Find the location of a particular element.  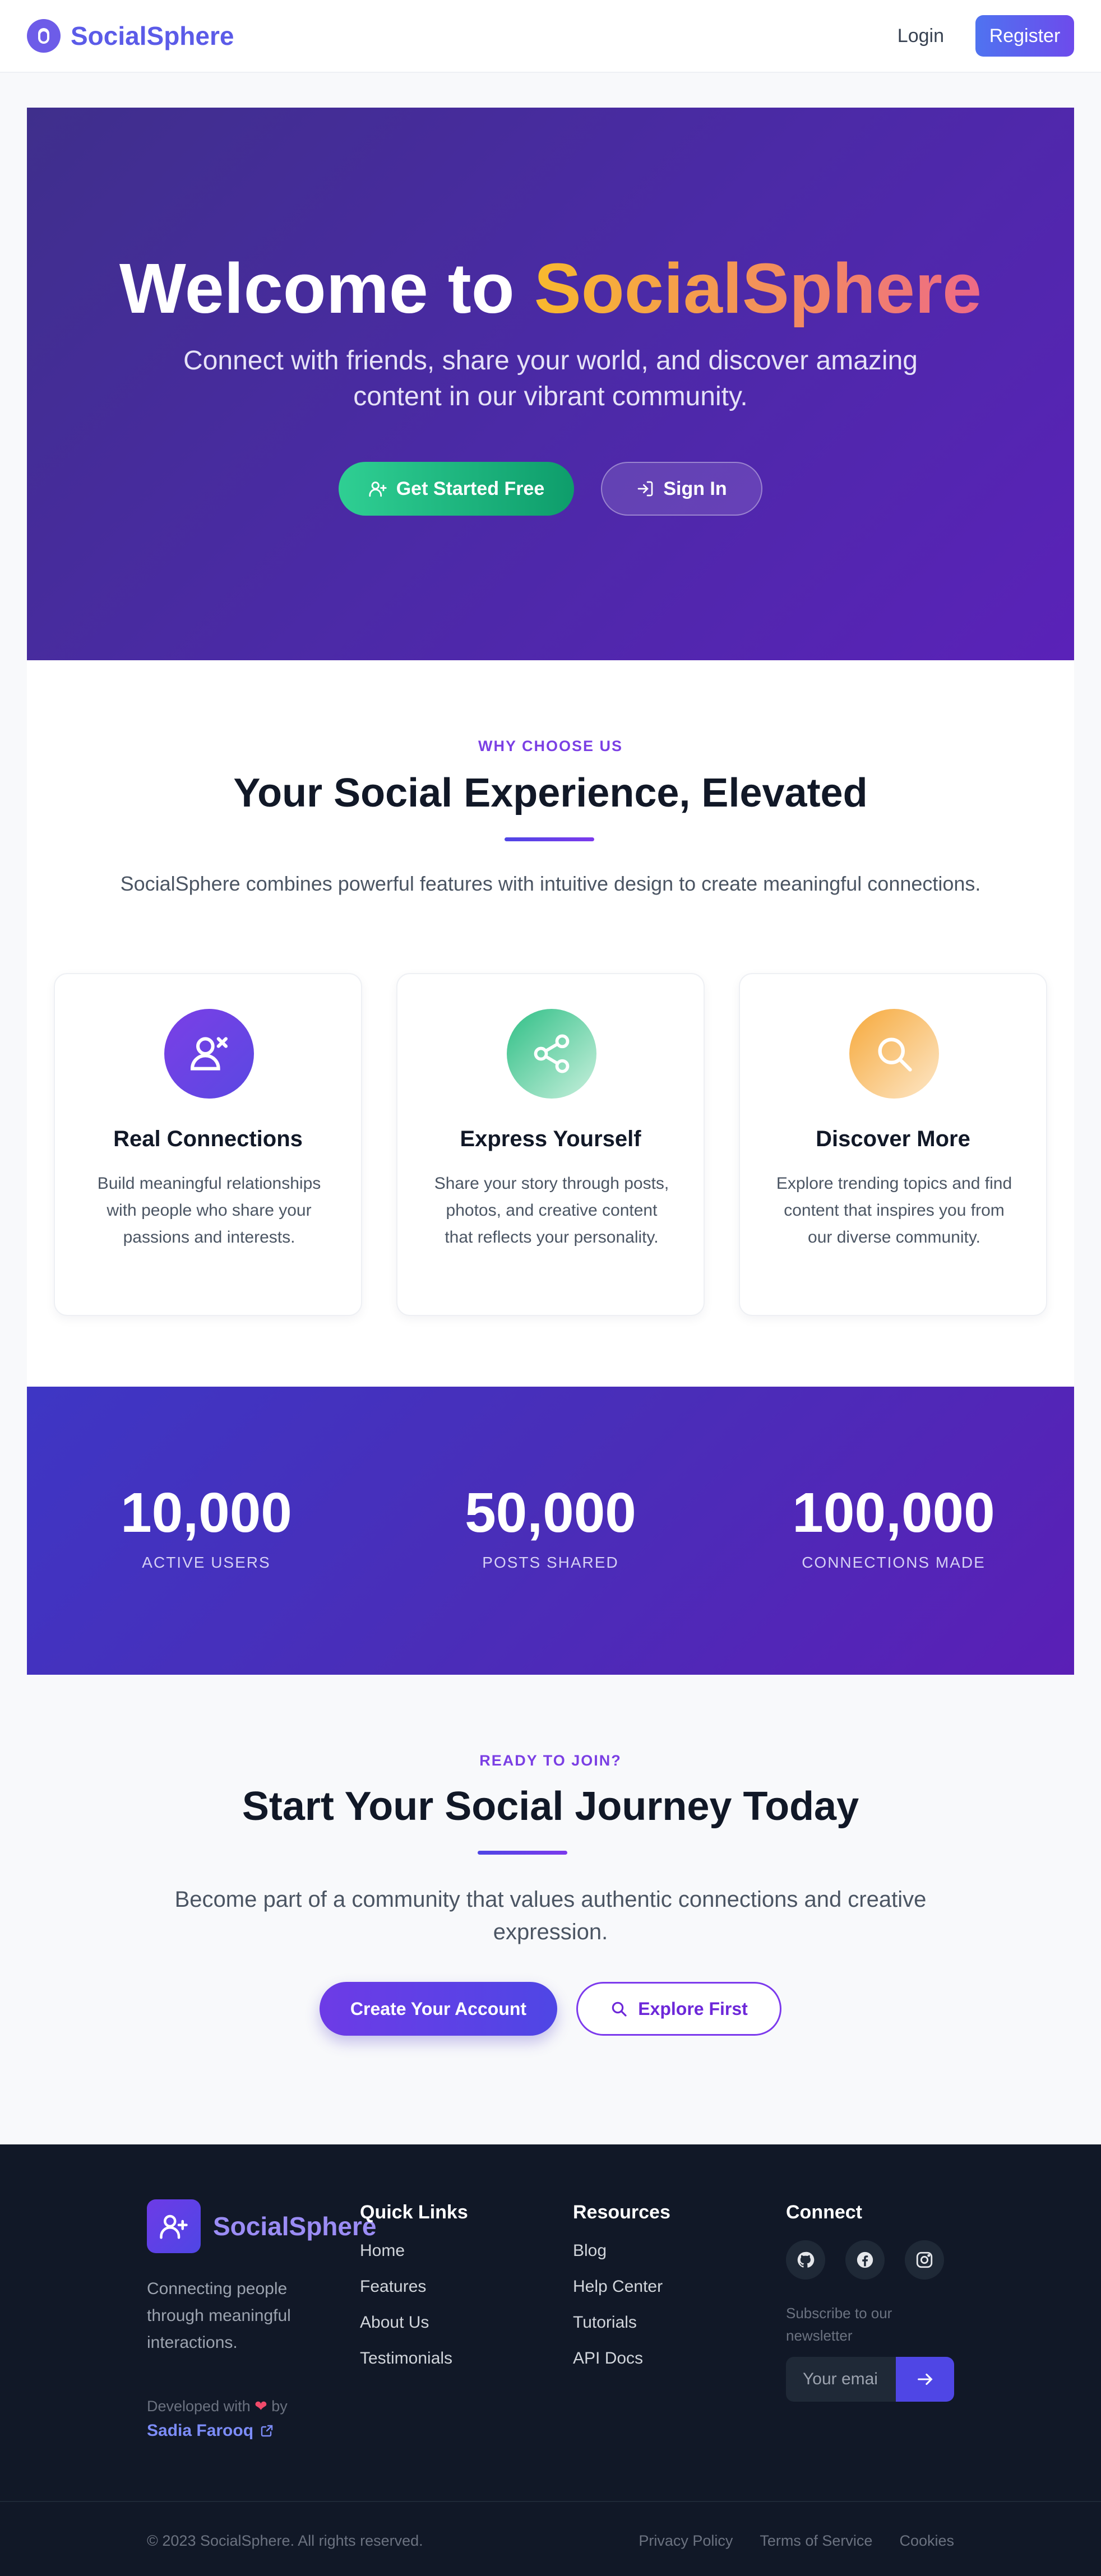

feature-title: Discover More is located at coordinates (893, 1139).